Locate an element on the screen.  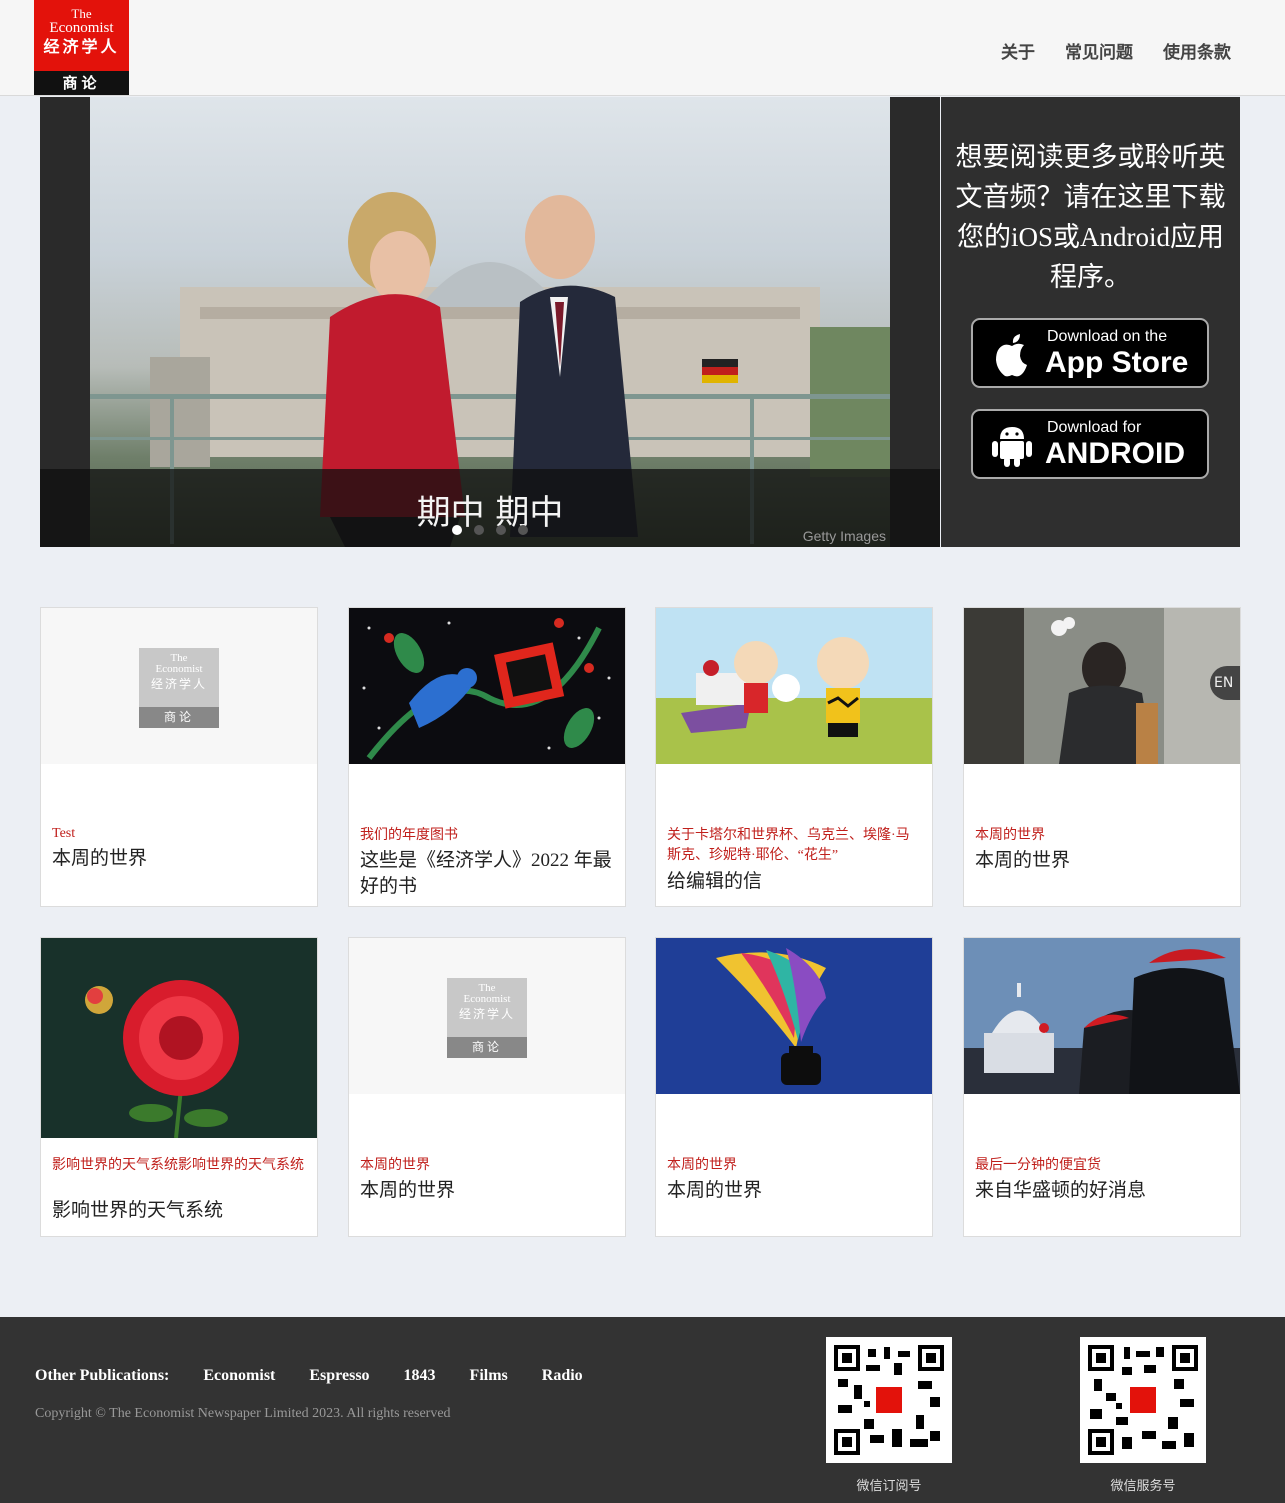
card-headline: 影响世界的天气系统 is located at coordinates (180, 1211).